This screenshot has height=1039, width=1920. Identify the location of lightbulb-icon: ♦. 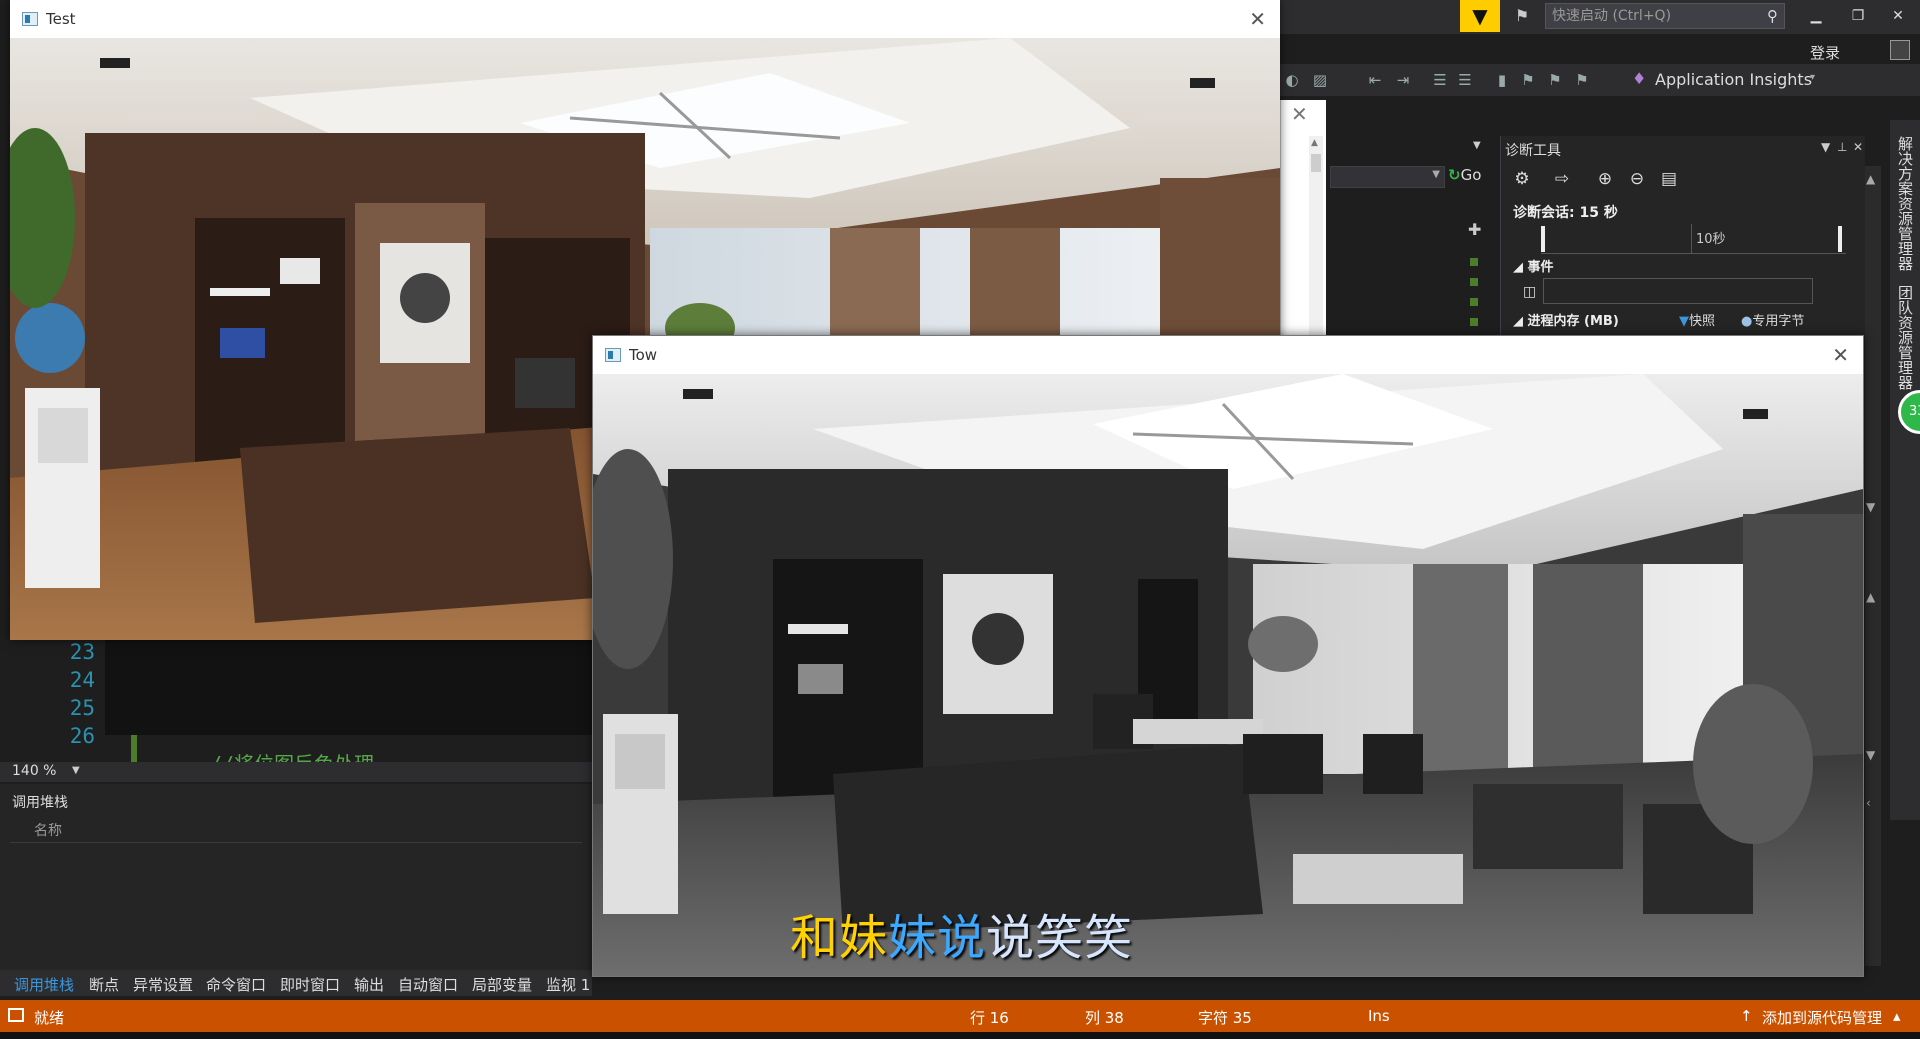
(1639, 78).